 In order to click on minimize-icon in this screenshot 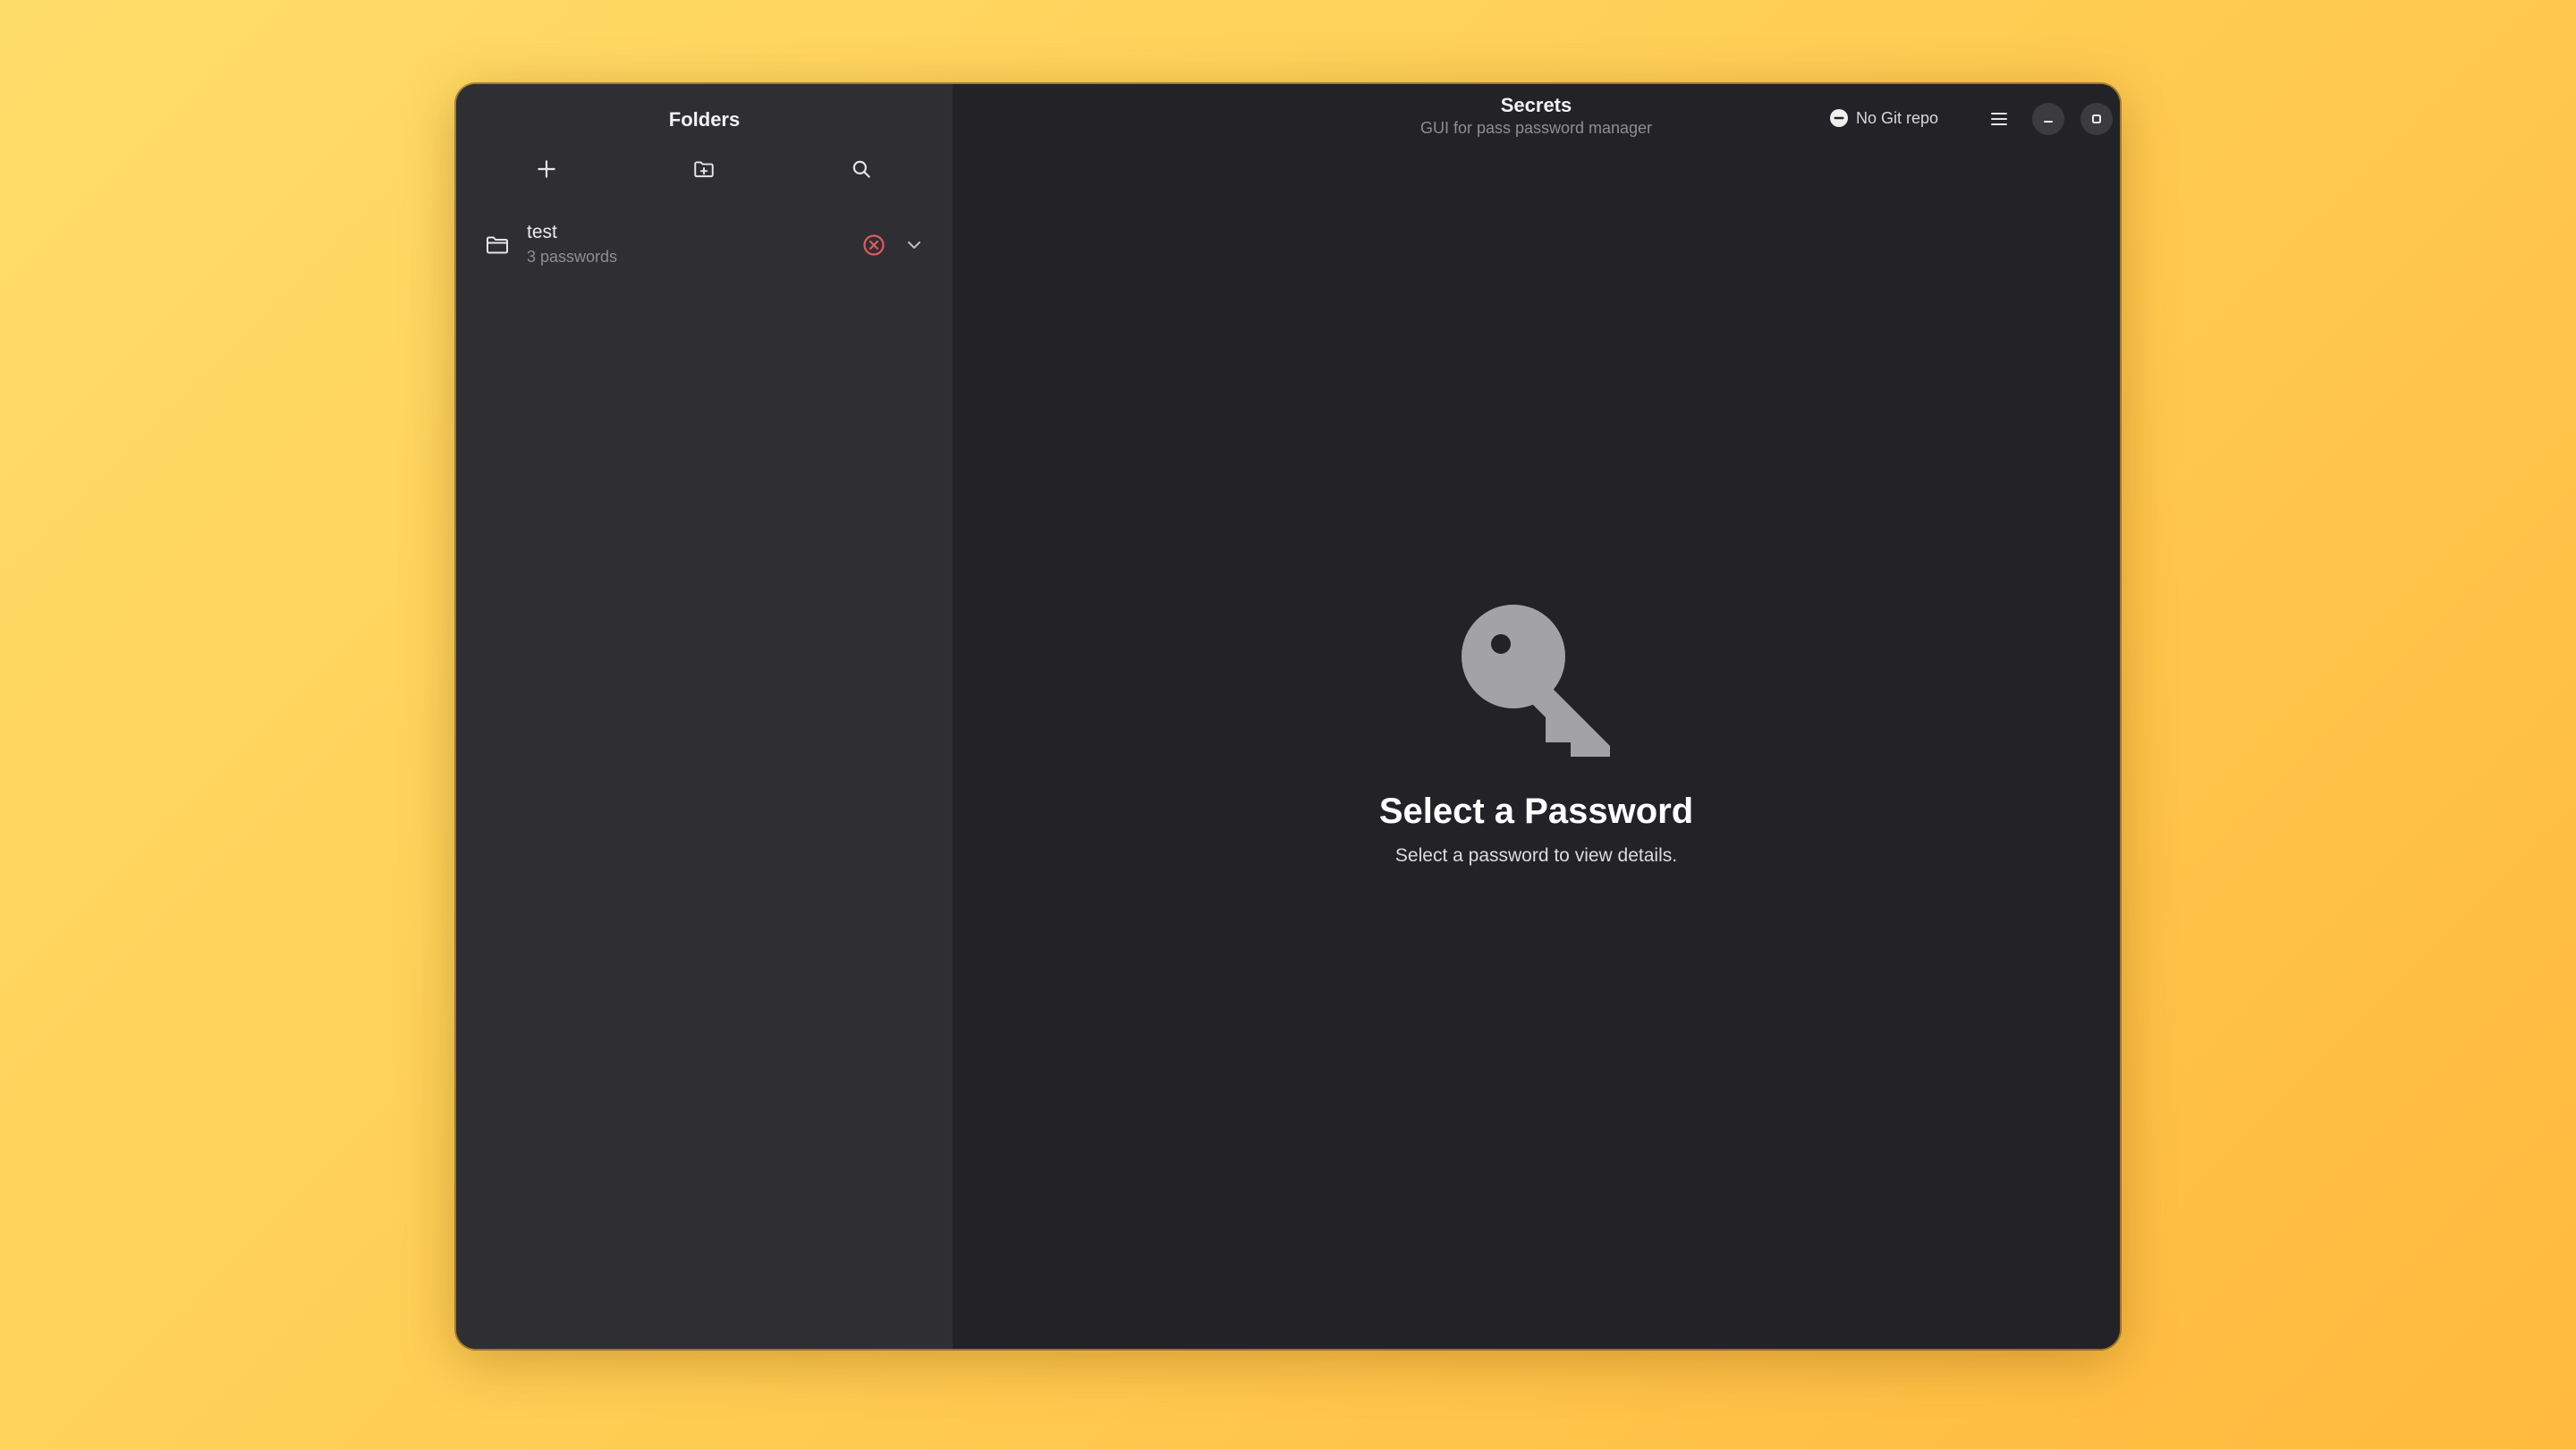, I will do `click(2048, 122)`.